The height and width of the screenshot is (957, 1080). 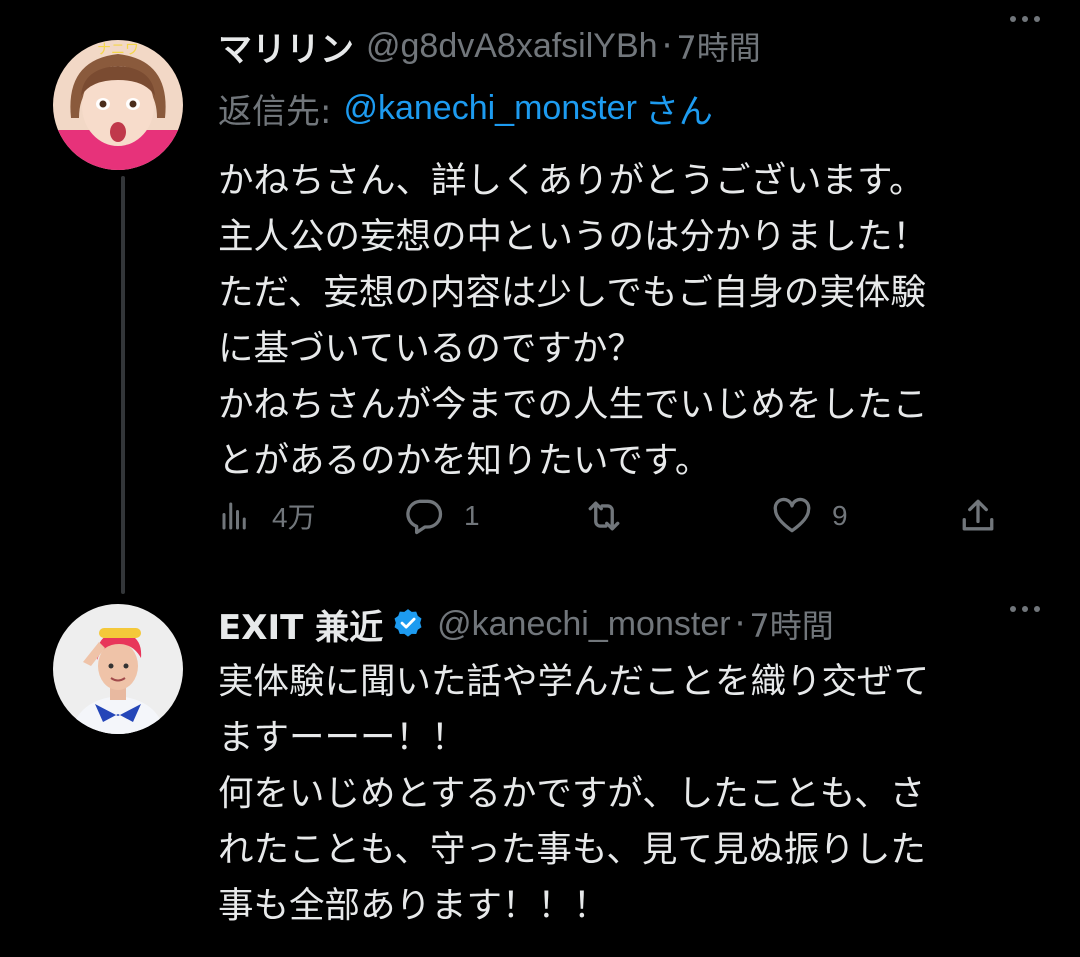 What do you see at coordinates (472, 515) in the screenshot?
I see `reply-count: 1` at bounding box center [472, 515].